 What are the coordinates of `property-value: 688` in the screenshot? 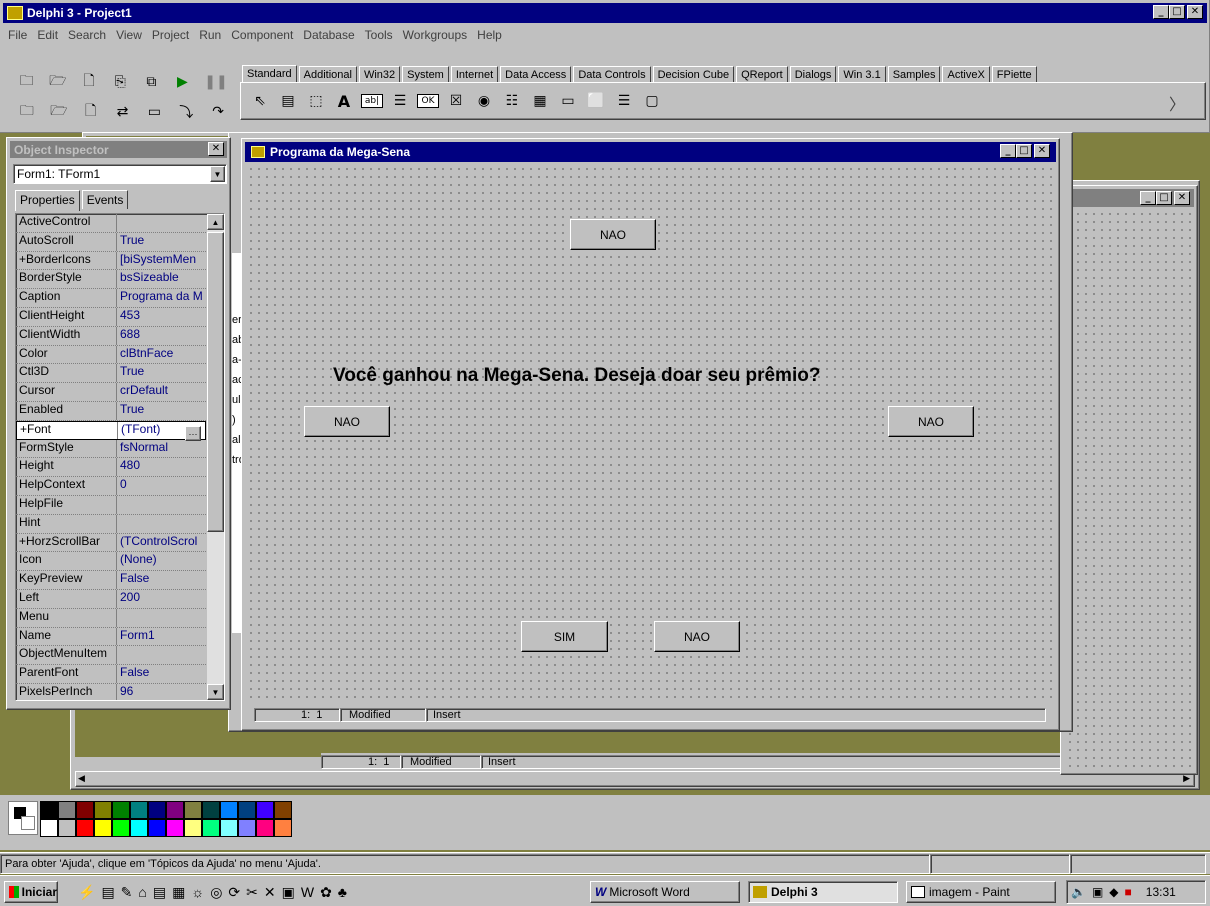 It's located at (161, 336).